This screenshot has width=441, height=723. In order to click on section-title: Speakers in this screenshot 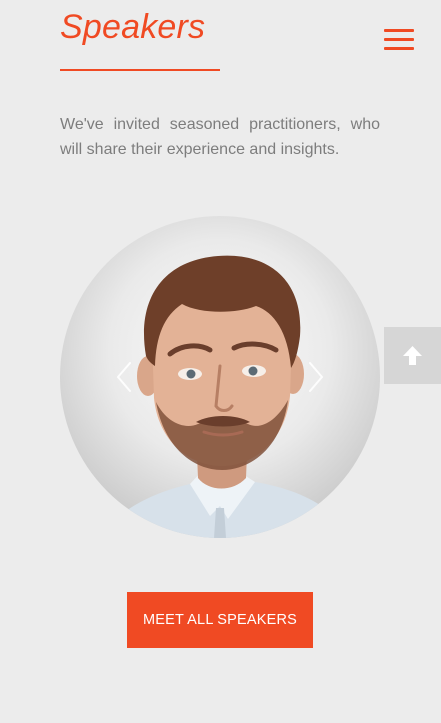, I will do `click(133, 27)`.